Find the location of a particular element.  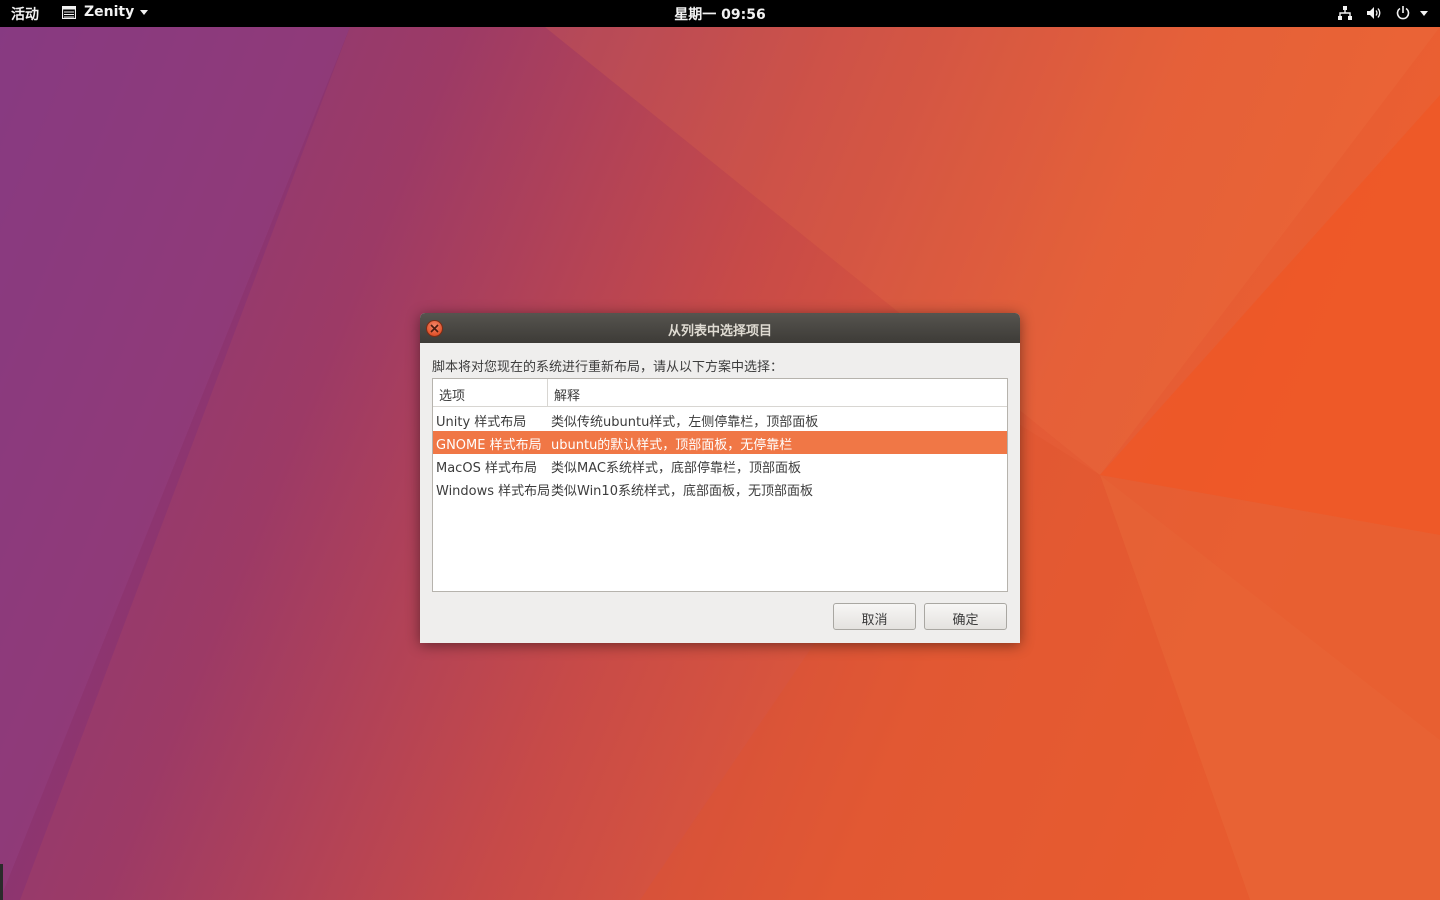

list-header: 选项 解释 is located at coordinates (720, 393).